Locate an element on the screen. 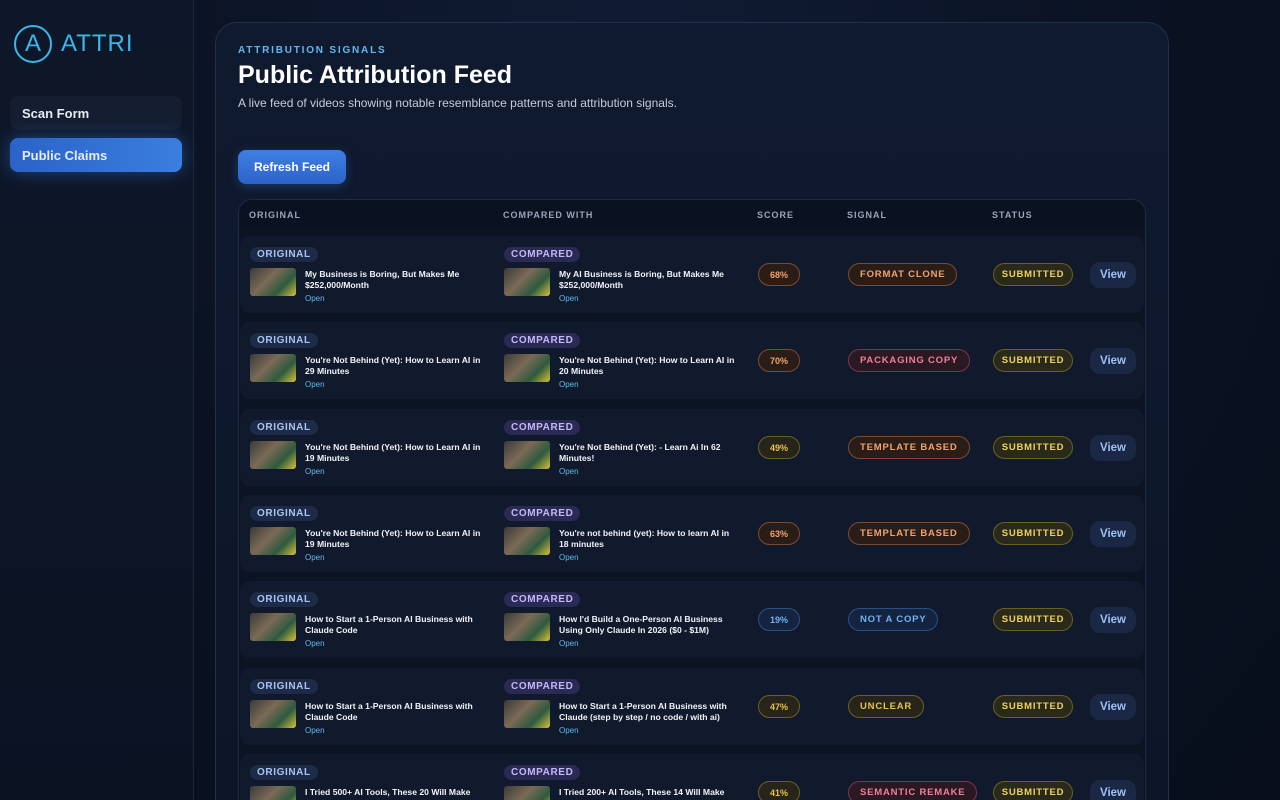 The width and height of the screenshot is (1280, 800). score-badge: 19% is located at coordinates (779, 619).